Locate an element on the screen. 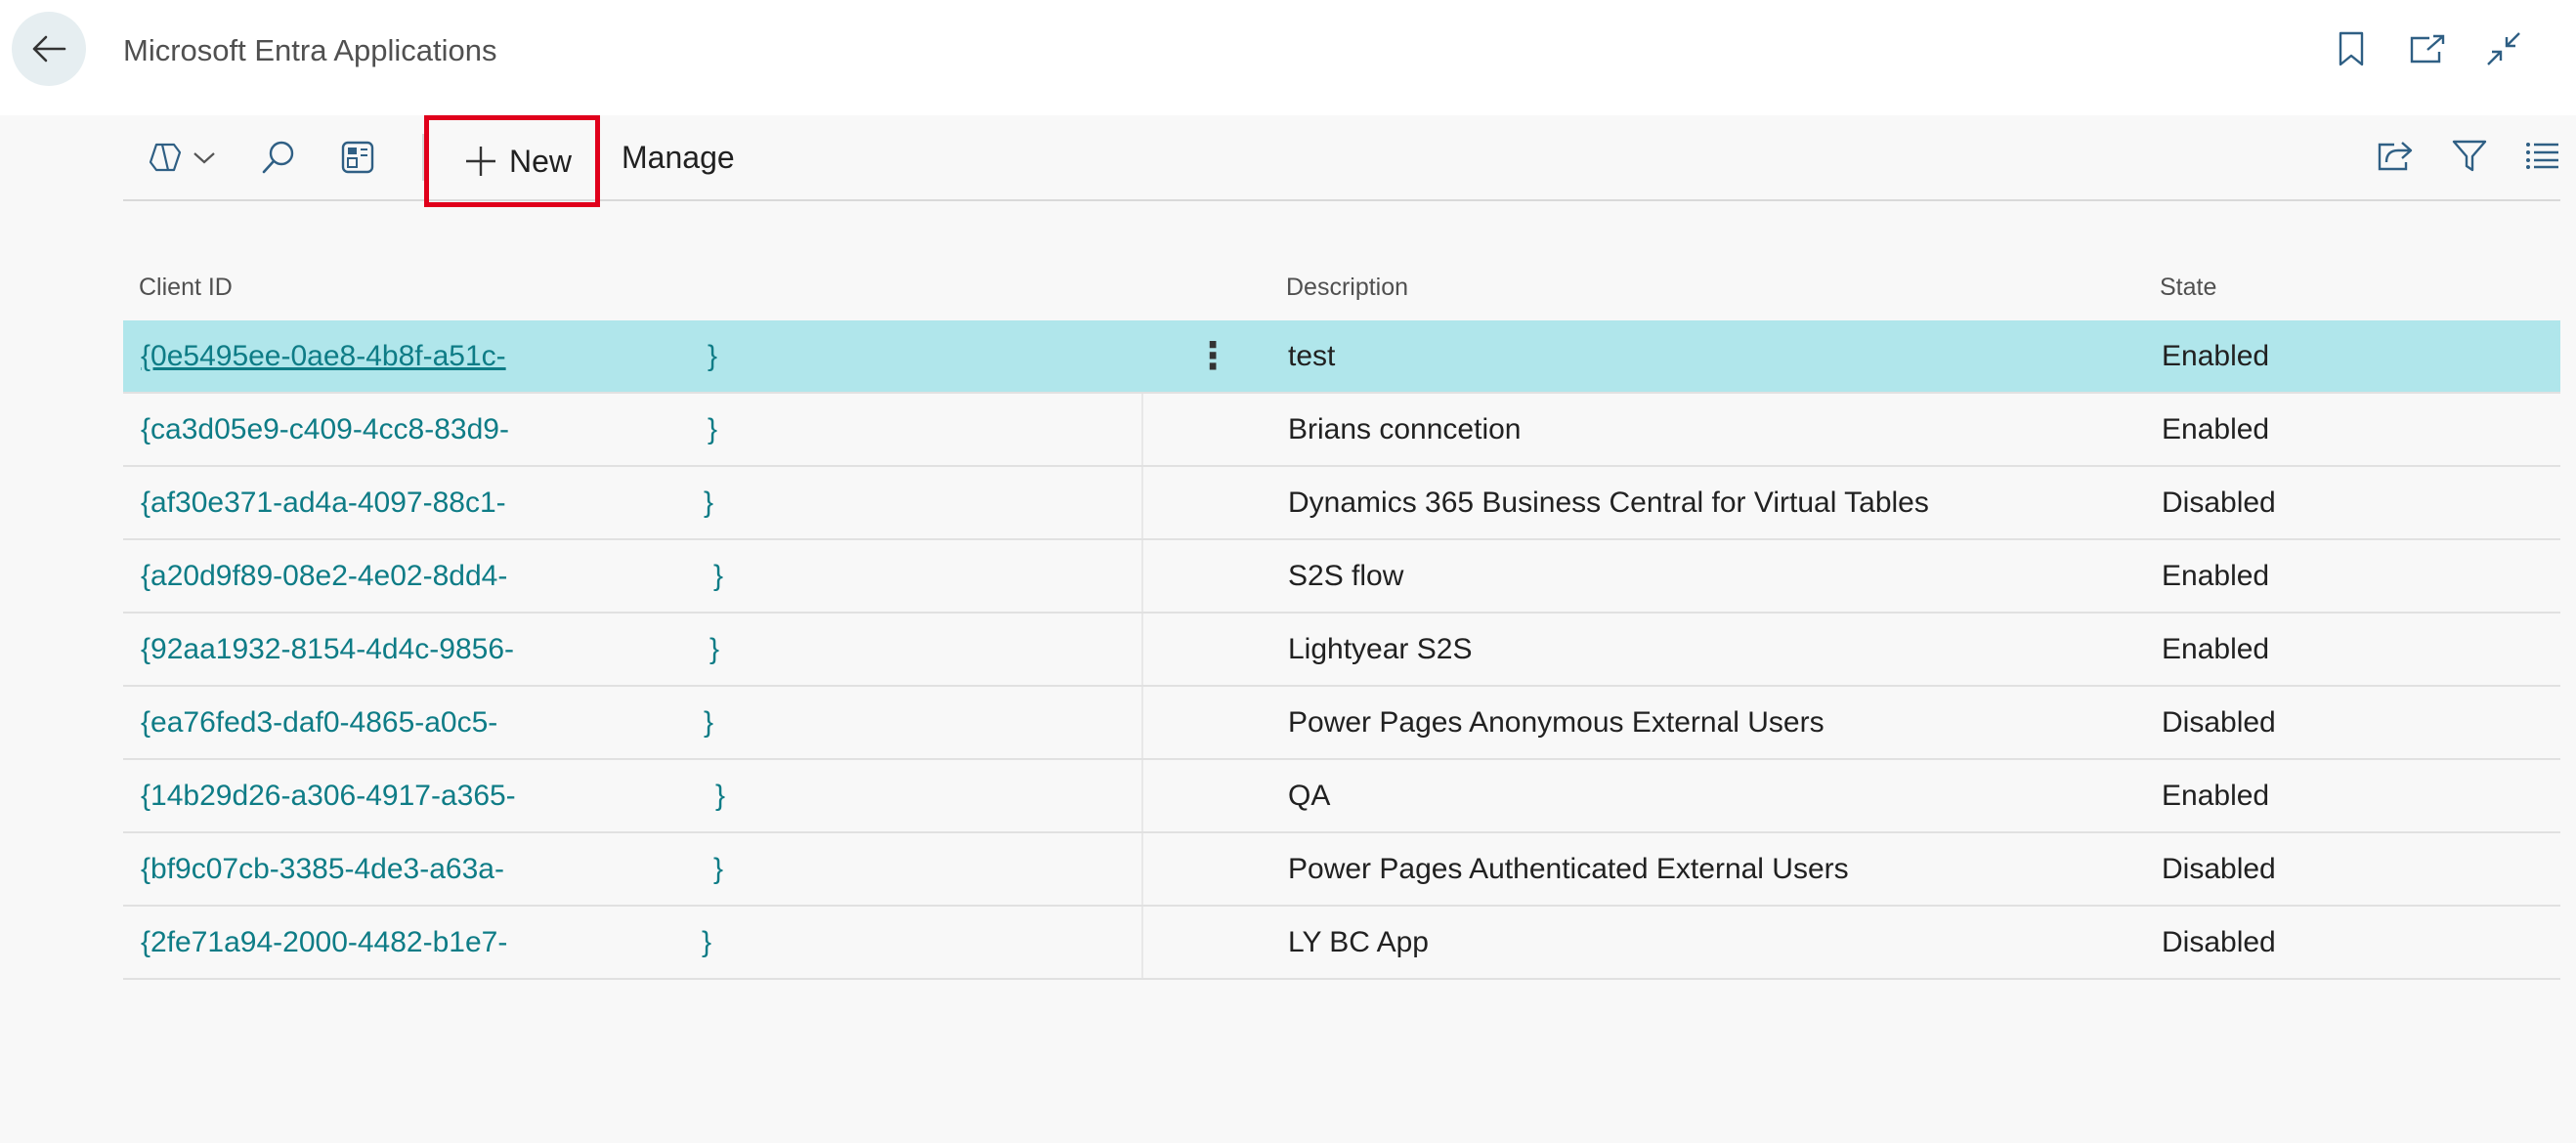 The image size is (2576, 1143). column-header-client-id: Client ID is located at coordinates (186, 288).